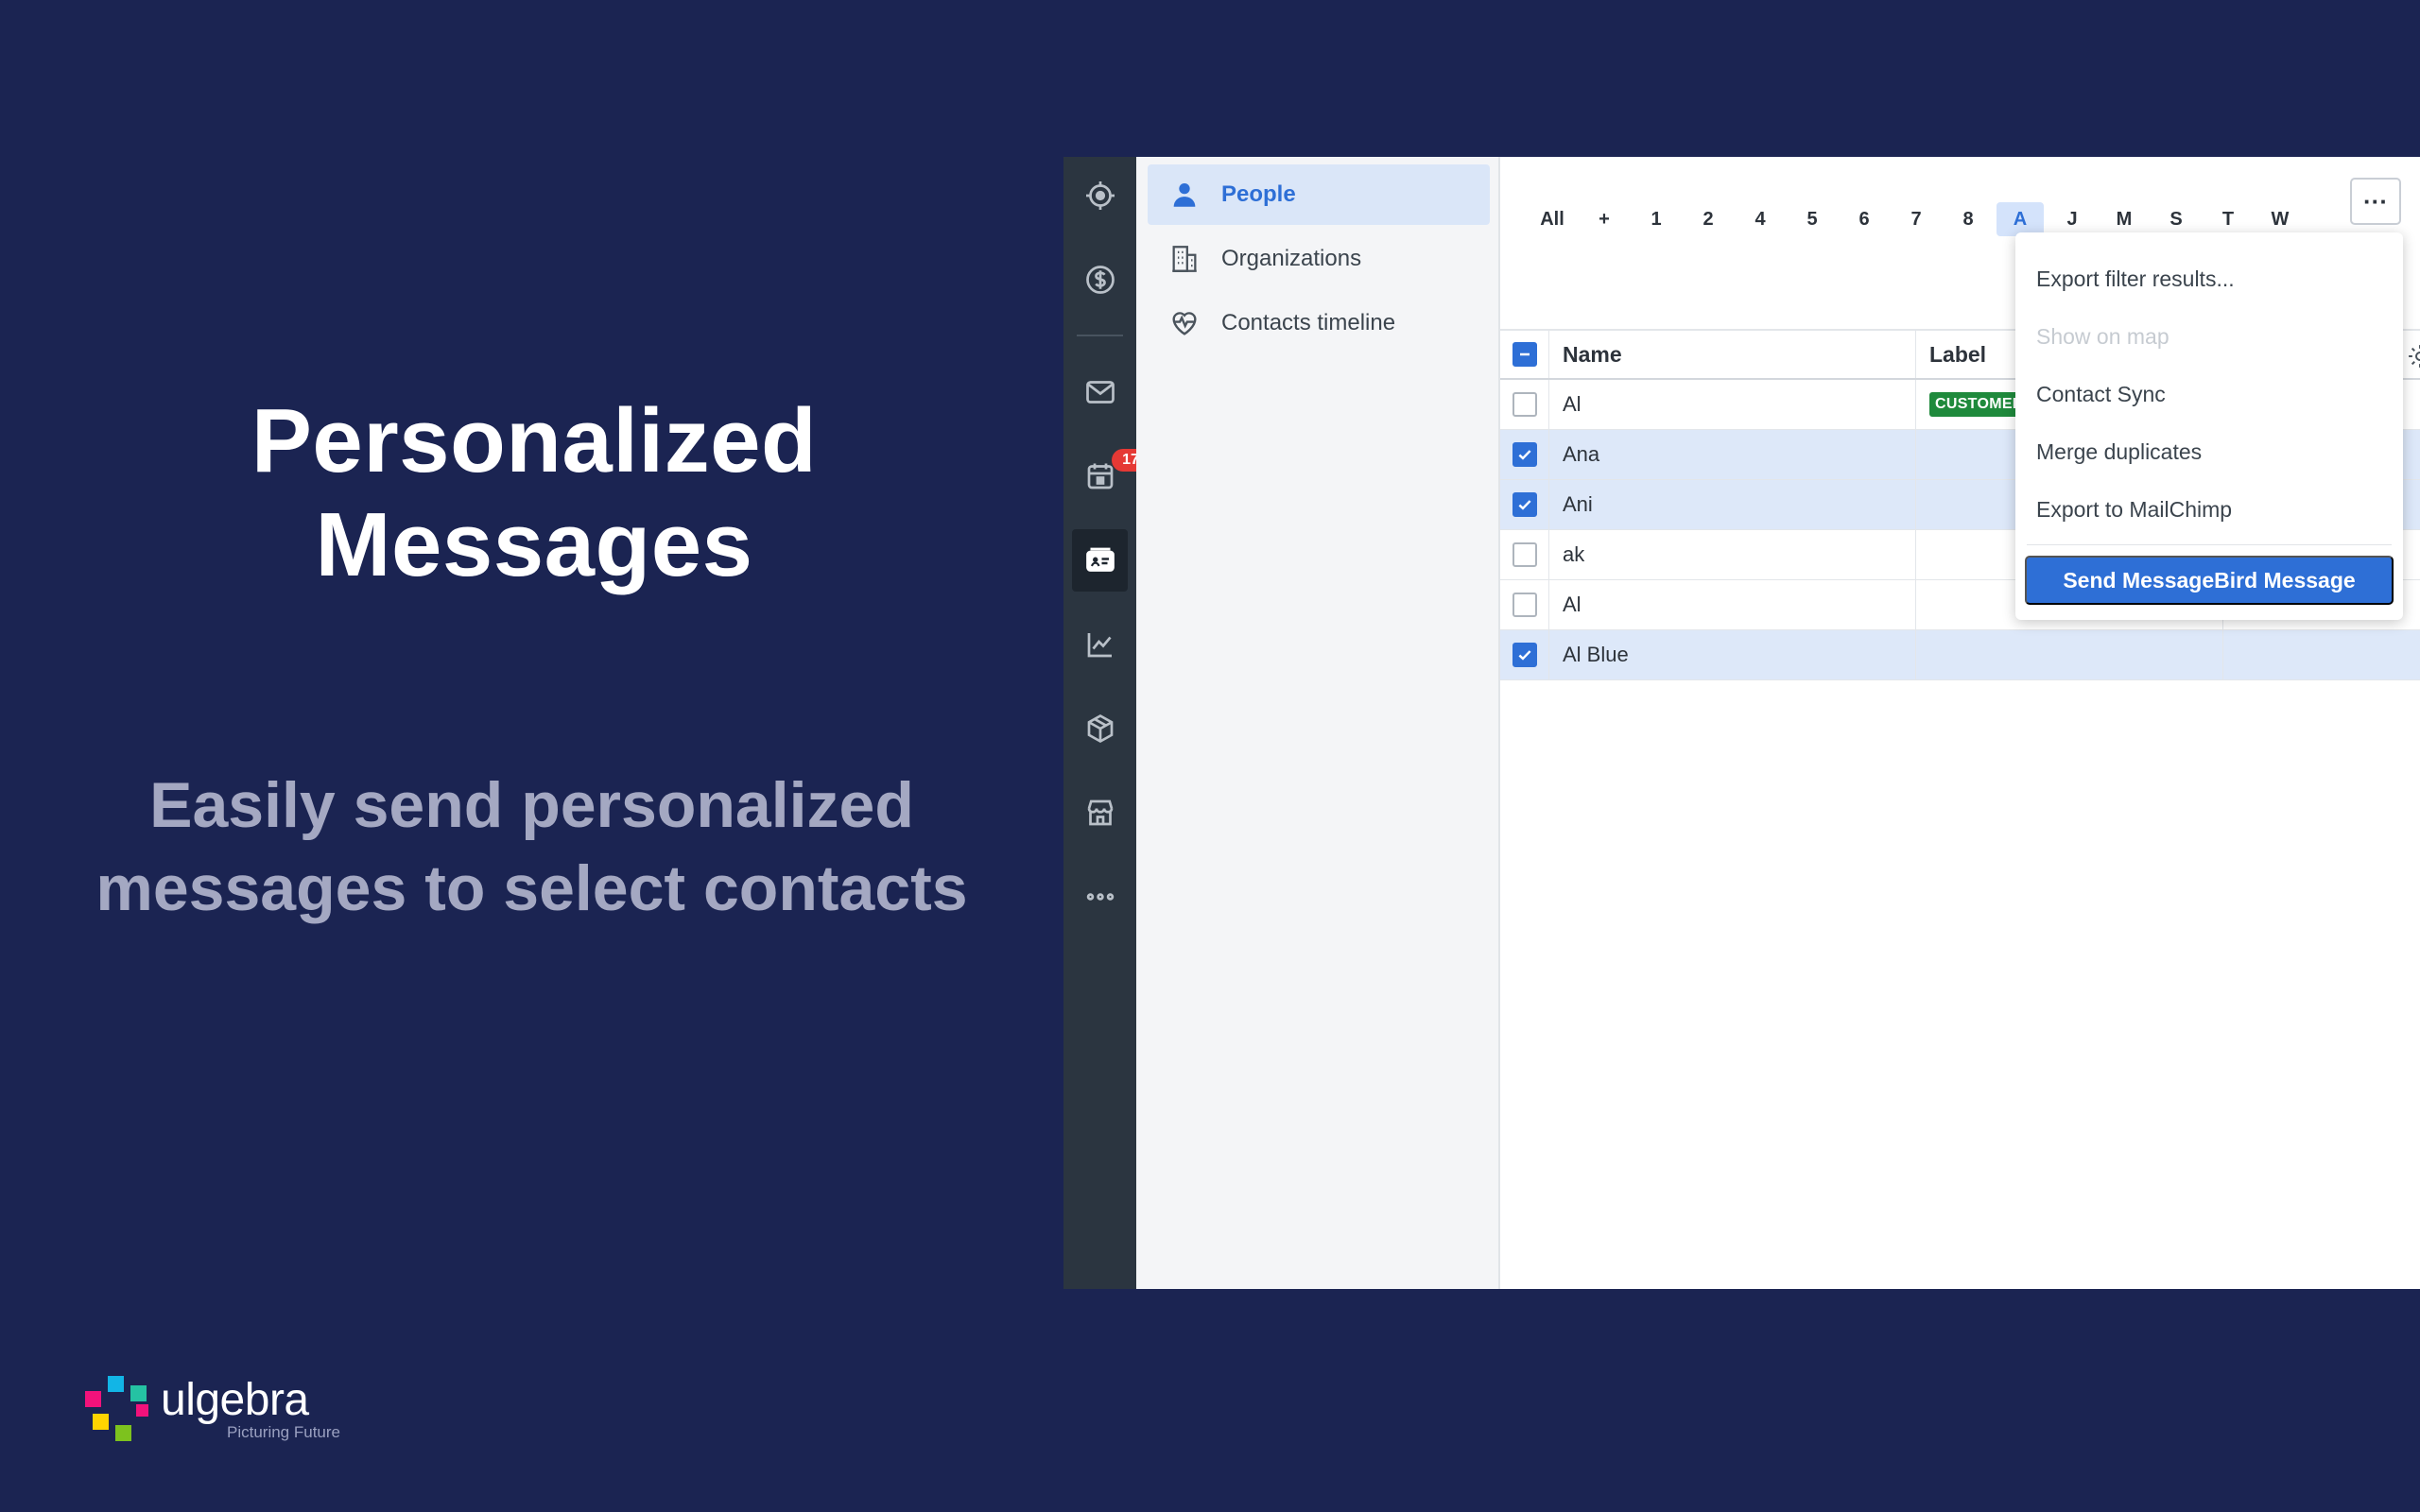 The image size is (2420, 1512). Describe the element at coordinates (138, 1393) in the screenshot. I see `logo-square-teal` at that location.